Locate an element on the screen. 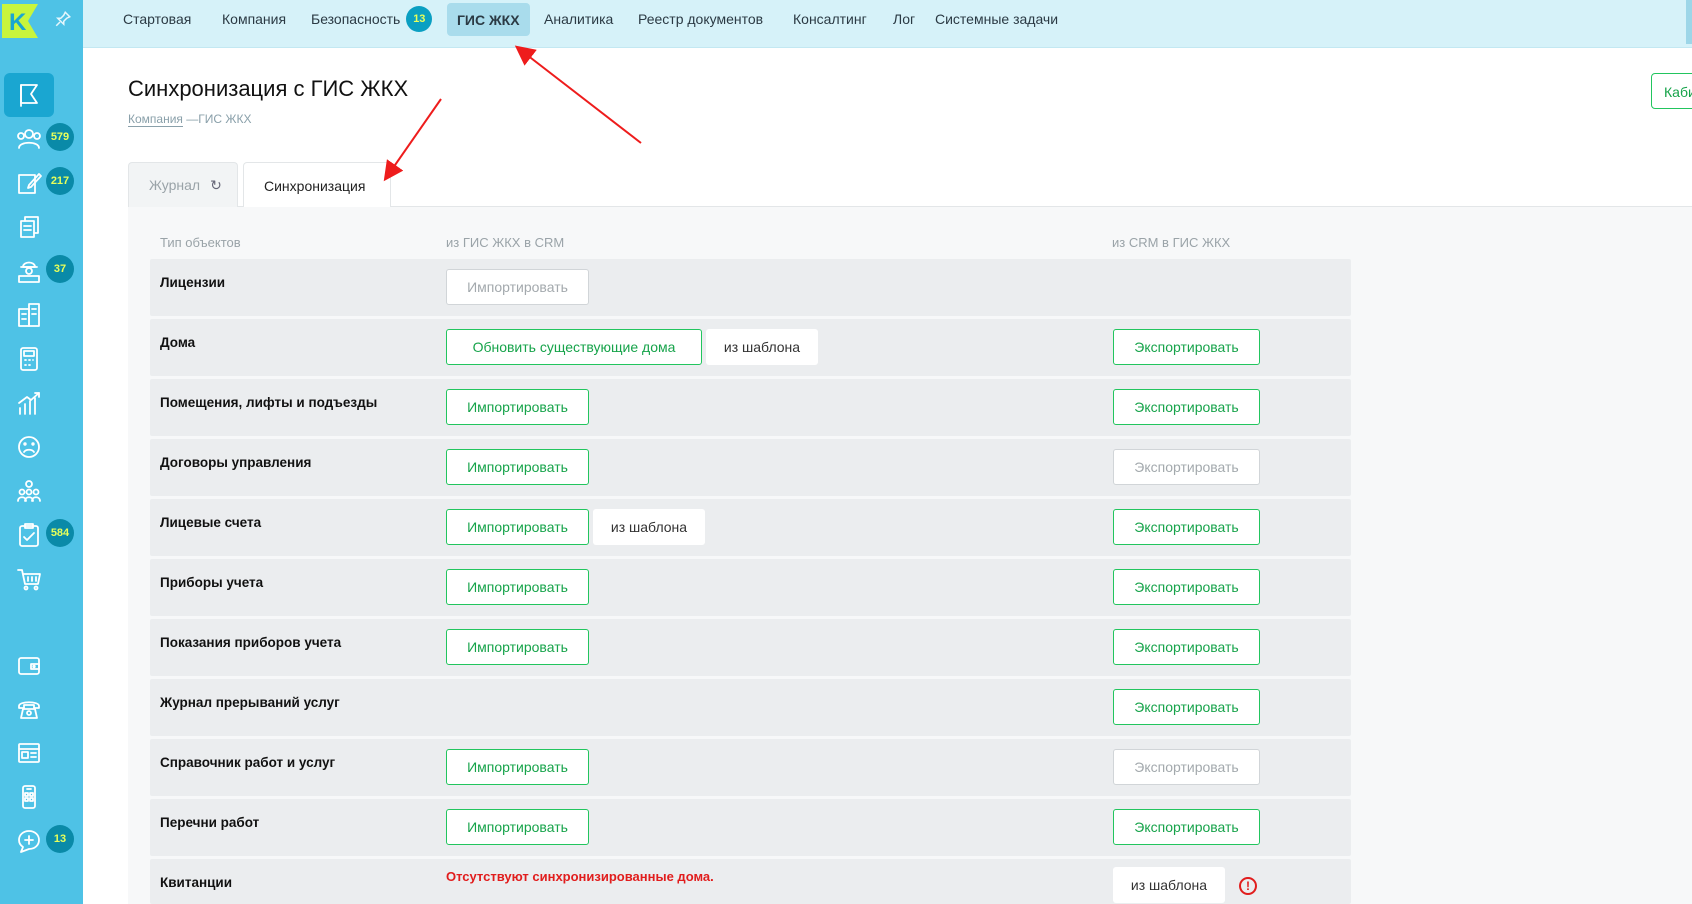 This screenshot has height=904, width=1692. row-label: Показания приборов учета is located at coordinates (251, 642).